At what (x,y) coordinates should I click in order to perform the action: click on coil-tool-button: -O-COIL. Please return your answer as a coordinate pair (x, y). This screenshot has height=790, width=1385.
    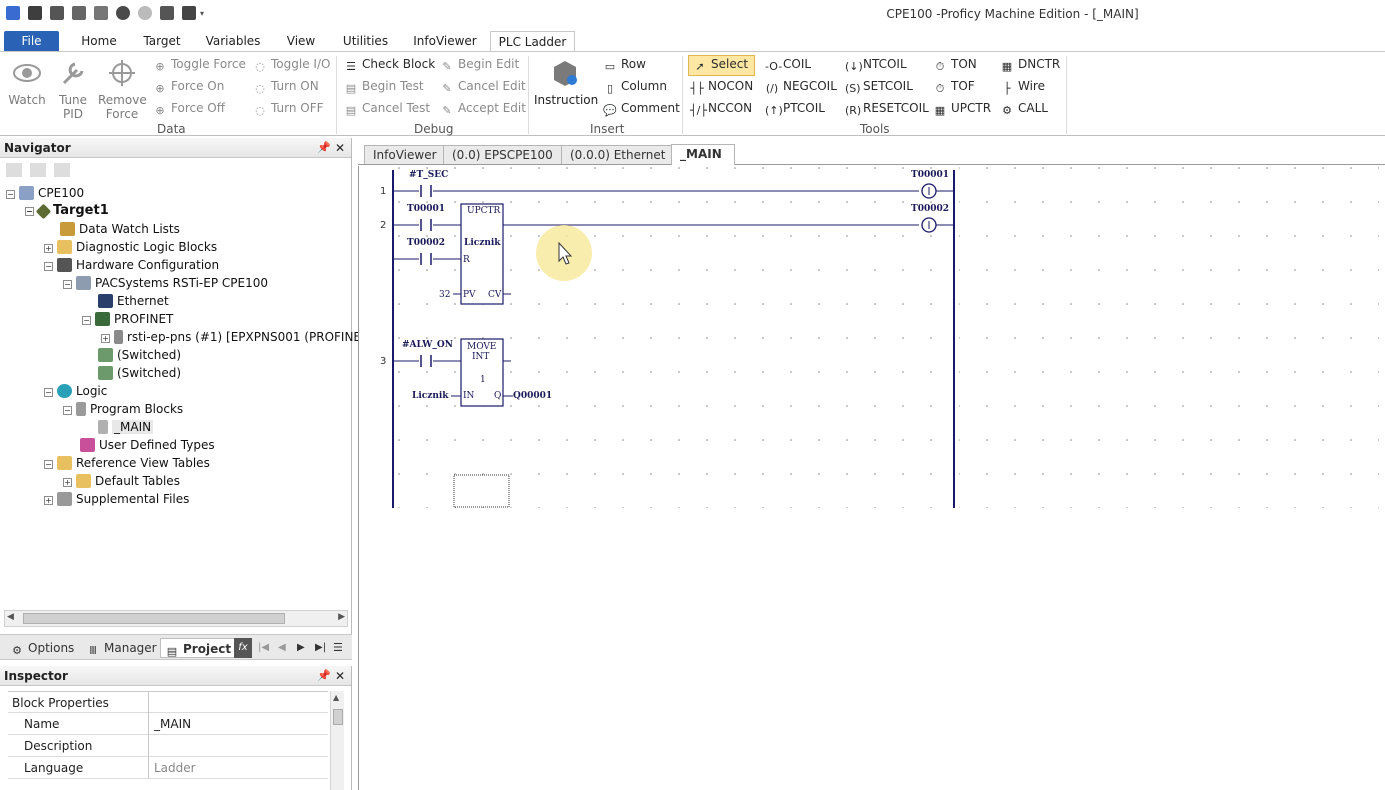
    Looking at the image, I should click on (788, 65).